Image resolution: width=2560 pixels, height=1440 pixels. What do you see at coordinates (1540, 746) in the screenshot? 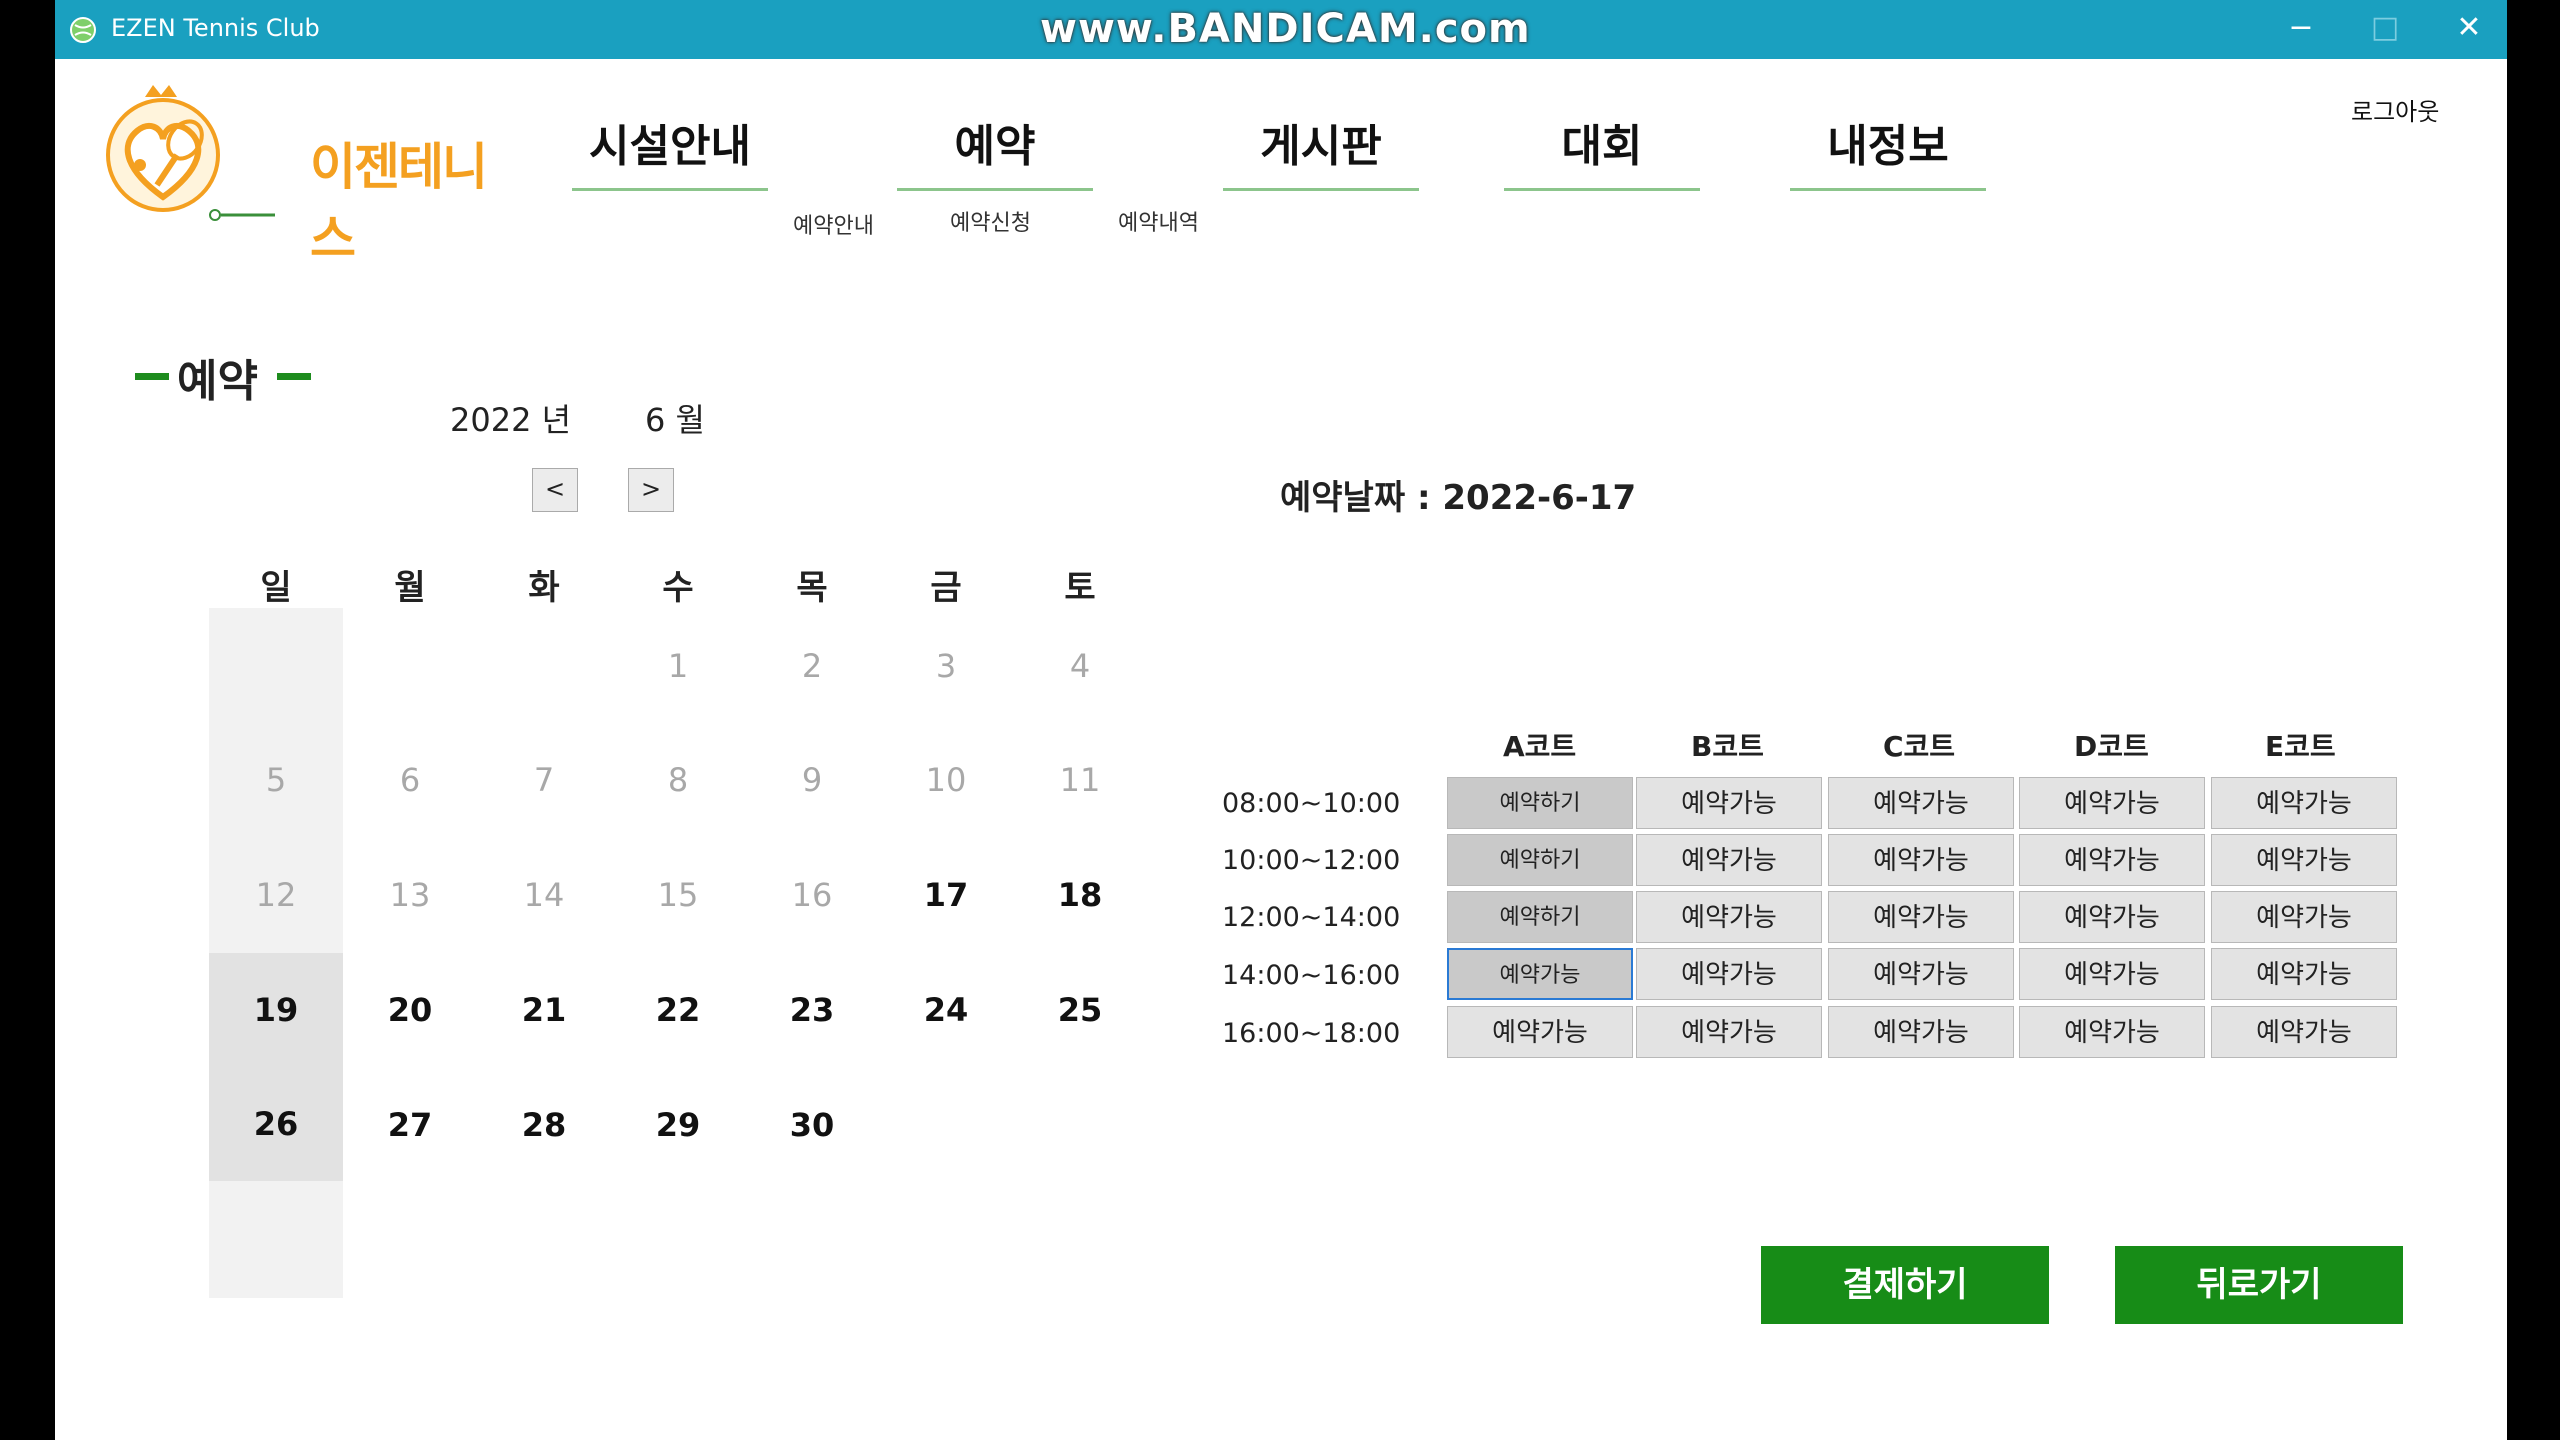
I see `court-header-a: A코트` at bounding box center [1540, 746].